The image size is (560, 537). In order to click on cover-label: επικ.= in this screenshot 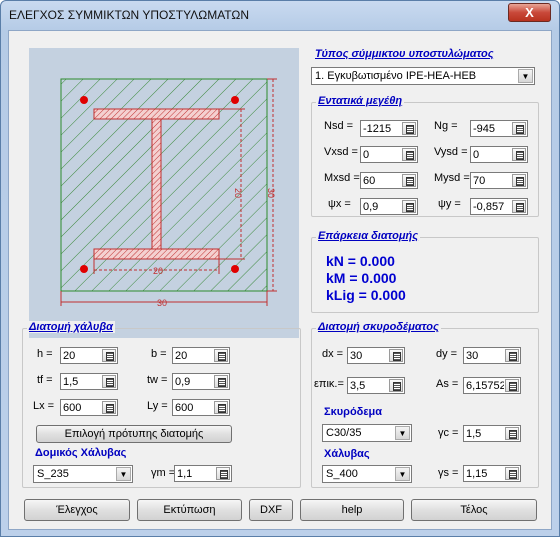, I will do `click(329, 384)`.